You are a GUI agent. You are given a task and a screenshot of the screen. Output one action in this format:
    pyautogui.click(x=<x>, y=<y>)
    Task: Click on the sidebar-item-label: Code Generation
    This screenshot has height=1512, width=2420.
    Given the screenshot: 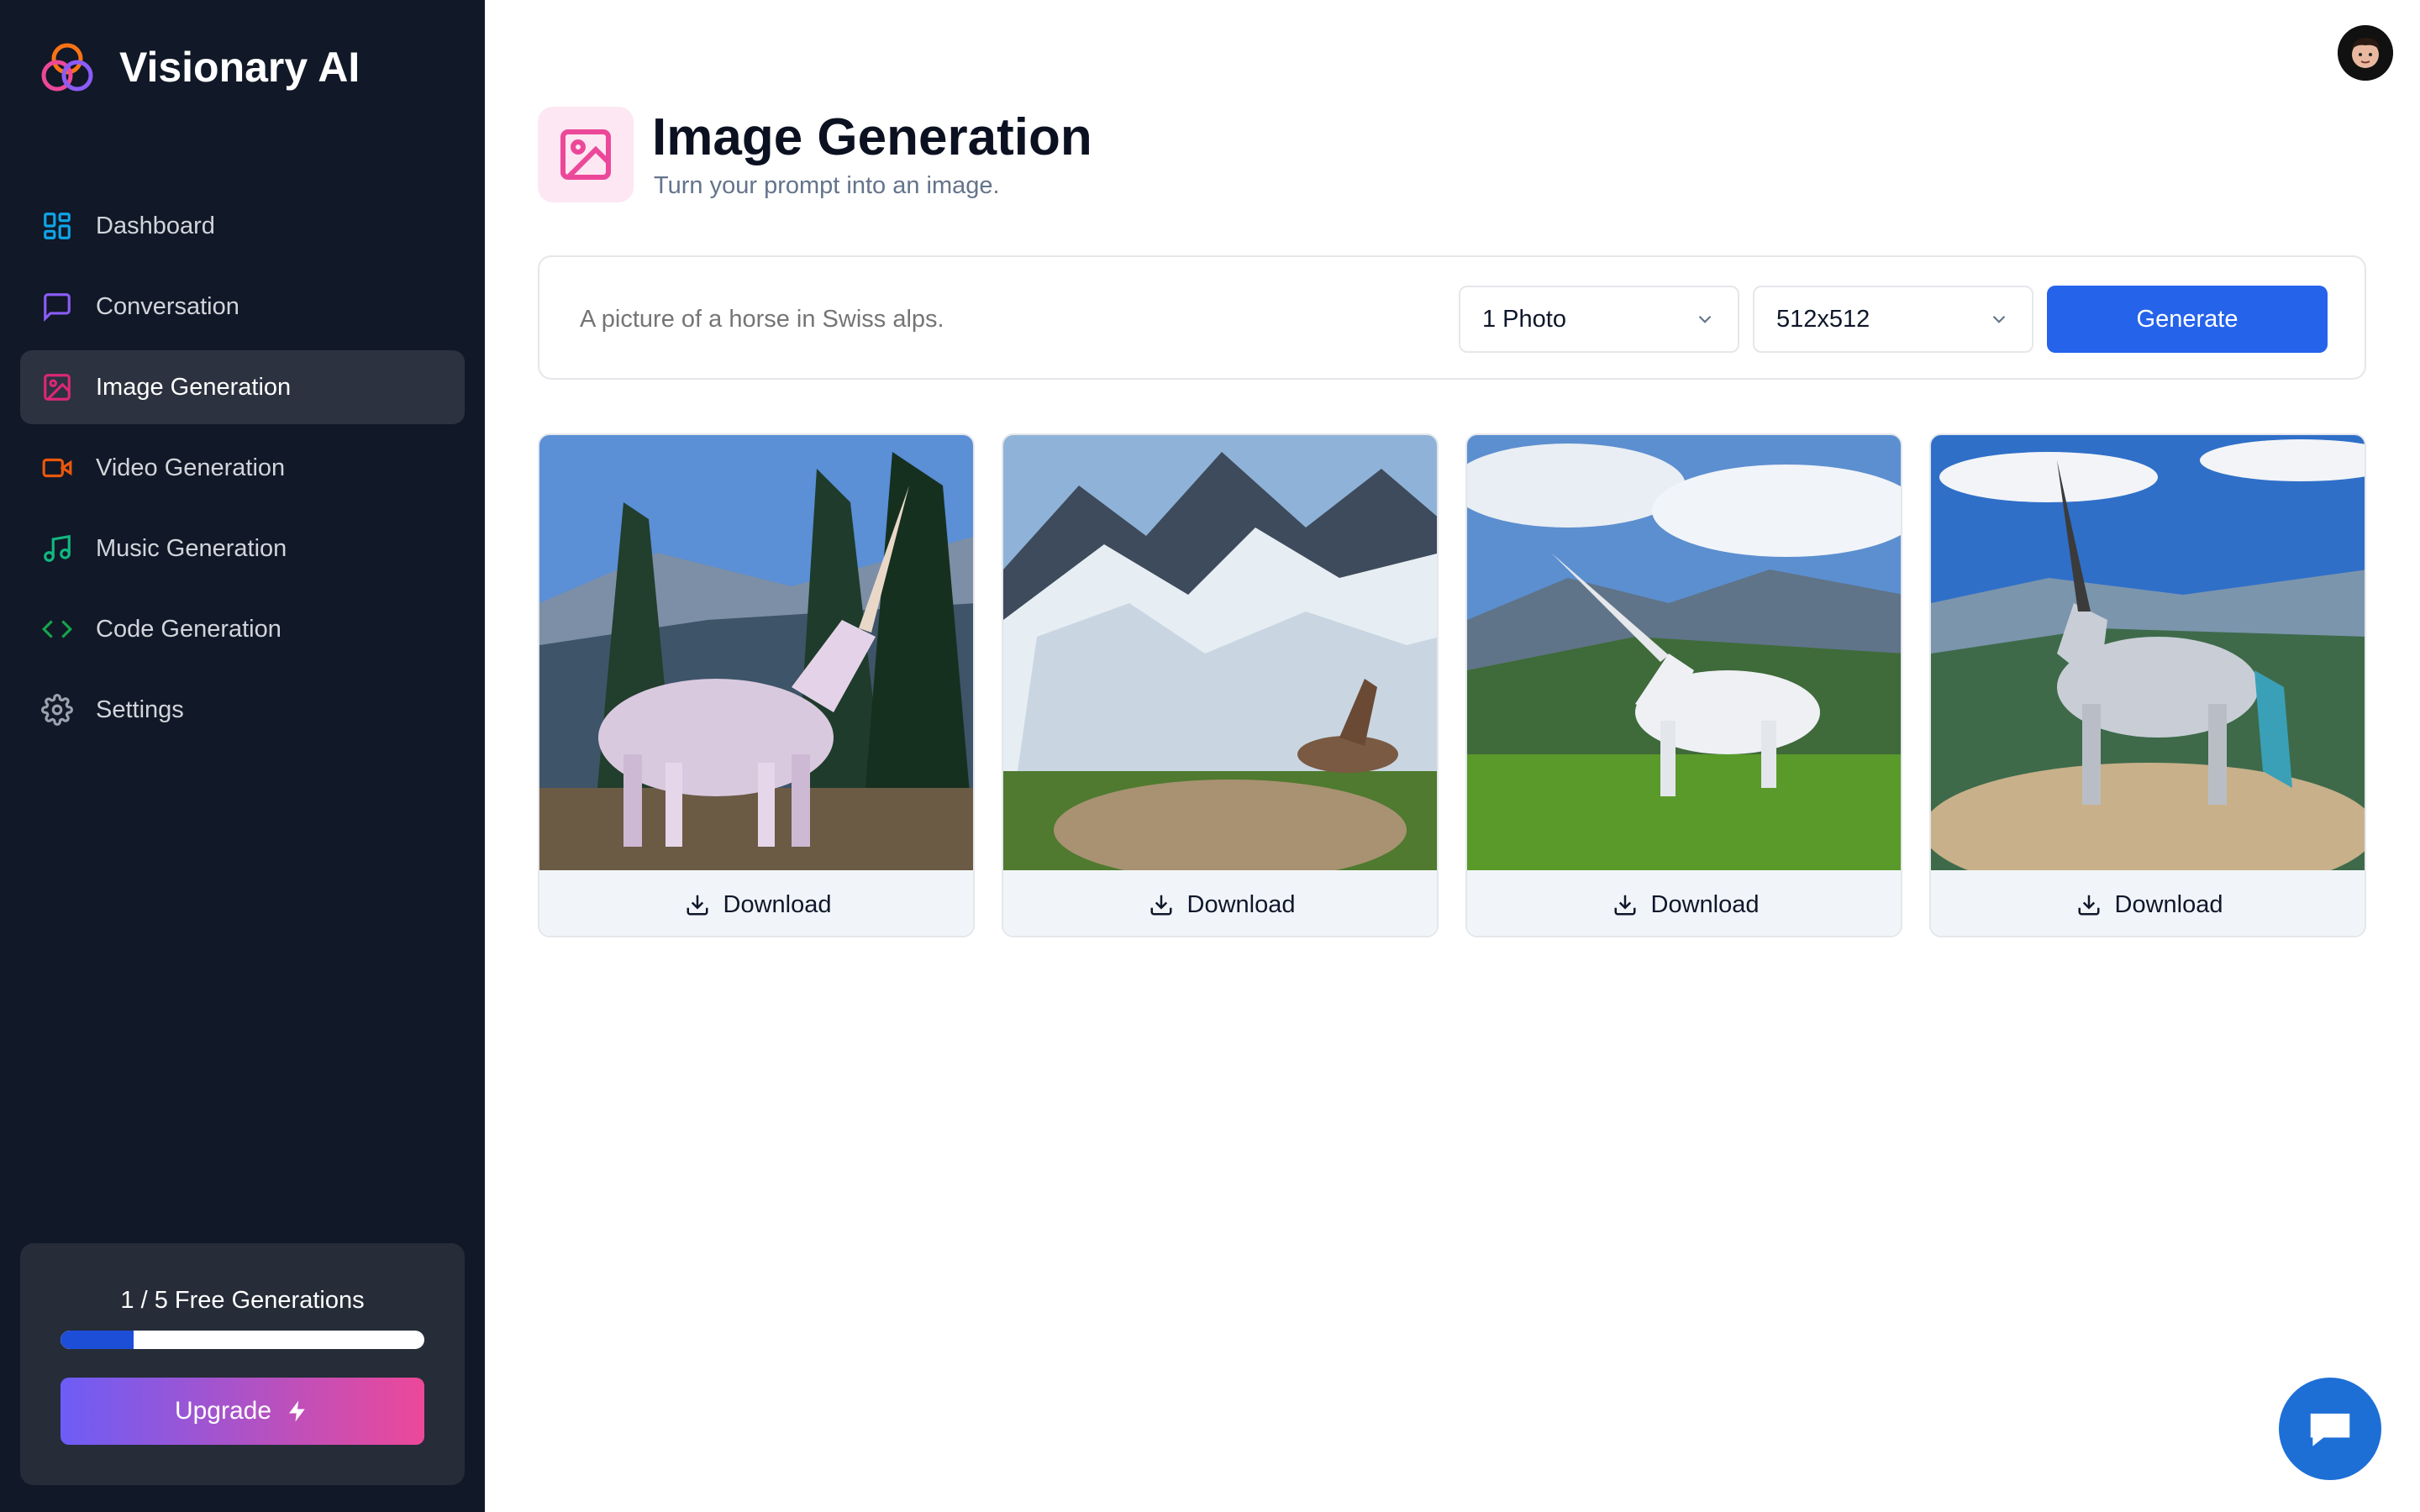 What is the action you would take?
    pyautogui.click(x=188, y=629)
    